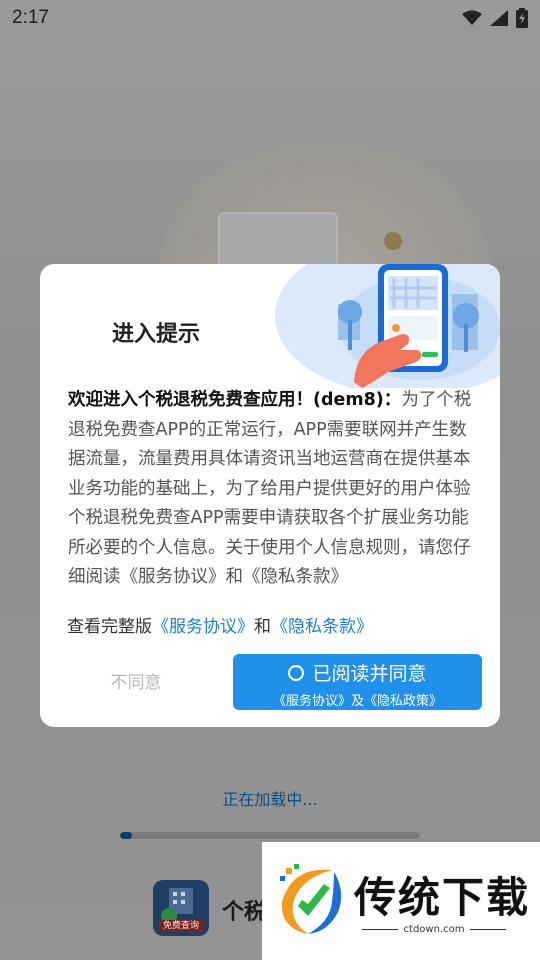  I want to click on cell-signal-icon, so click(499, 18).